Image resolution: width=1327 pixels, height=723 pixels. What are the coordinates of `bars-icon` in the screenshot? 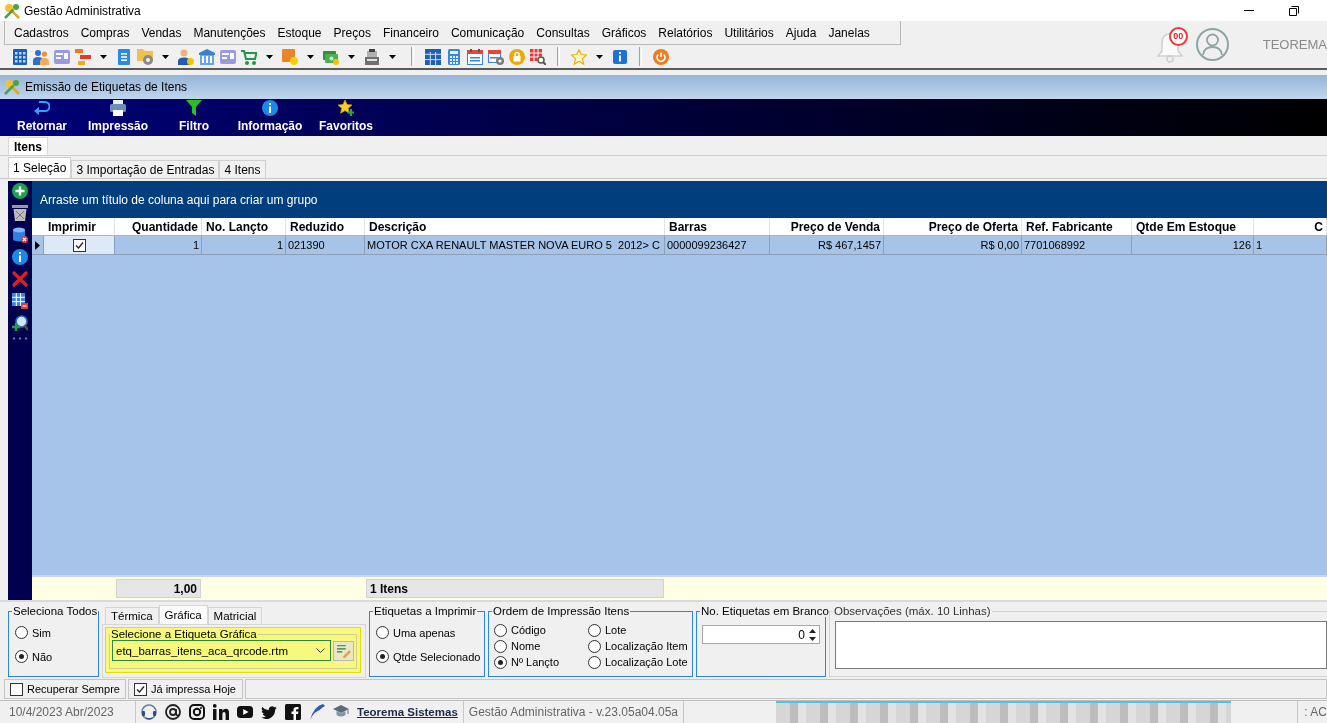 It's located at (83, 56).